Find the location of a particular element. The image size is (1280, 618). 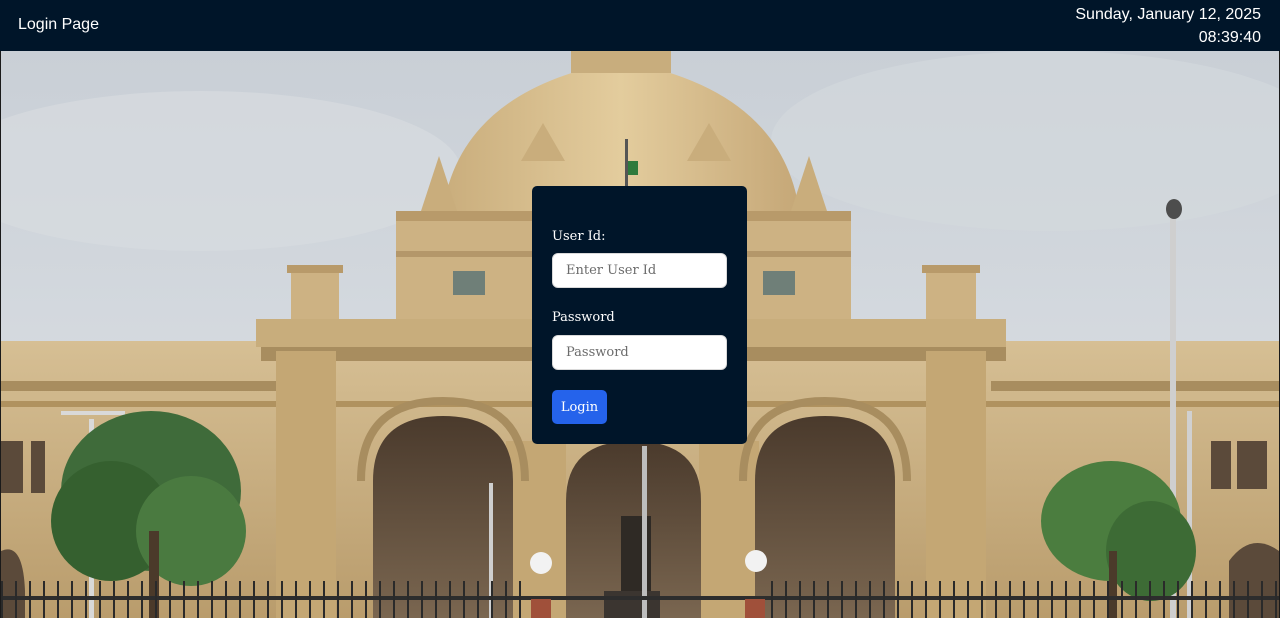

login-button: Login is located at coordinates (579, 407).